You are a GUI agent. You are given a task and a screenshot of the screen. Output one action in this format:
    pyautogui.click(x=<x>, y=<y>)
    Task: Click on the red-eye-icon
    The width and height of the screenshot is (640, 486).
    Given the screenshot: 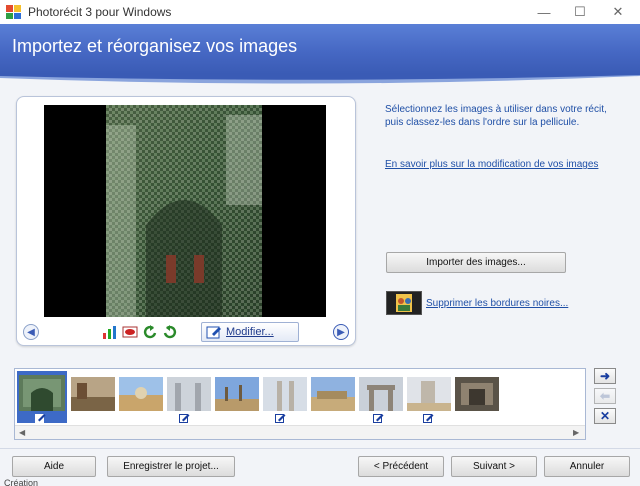 What is the action you would take?
    pyautogui.click(x=130, y=332)
    